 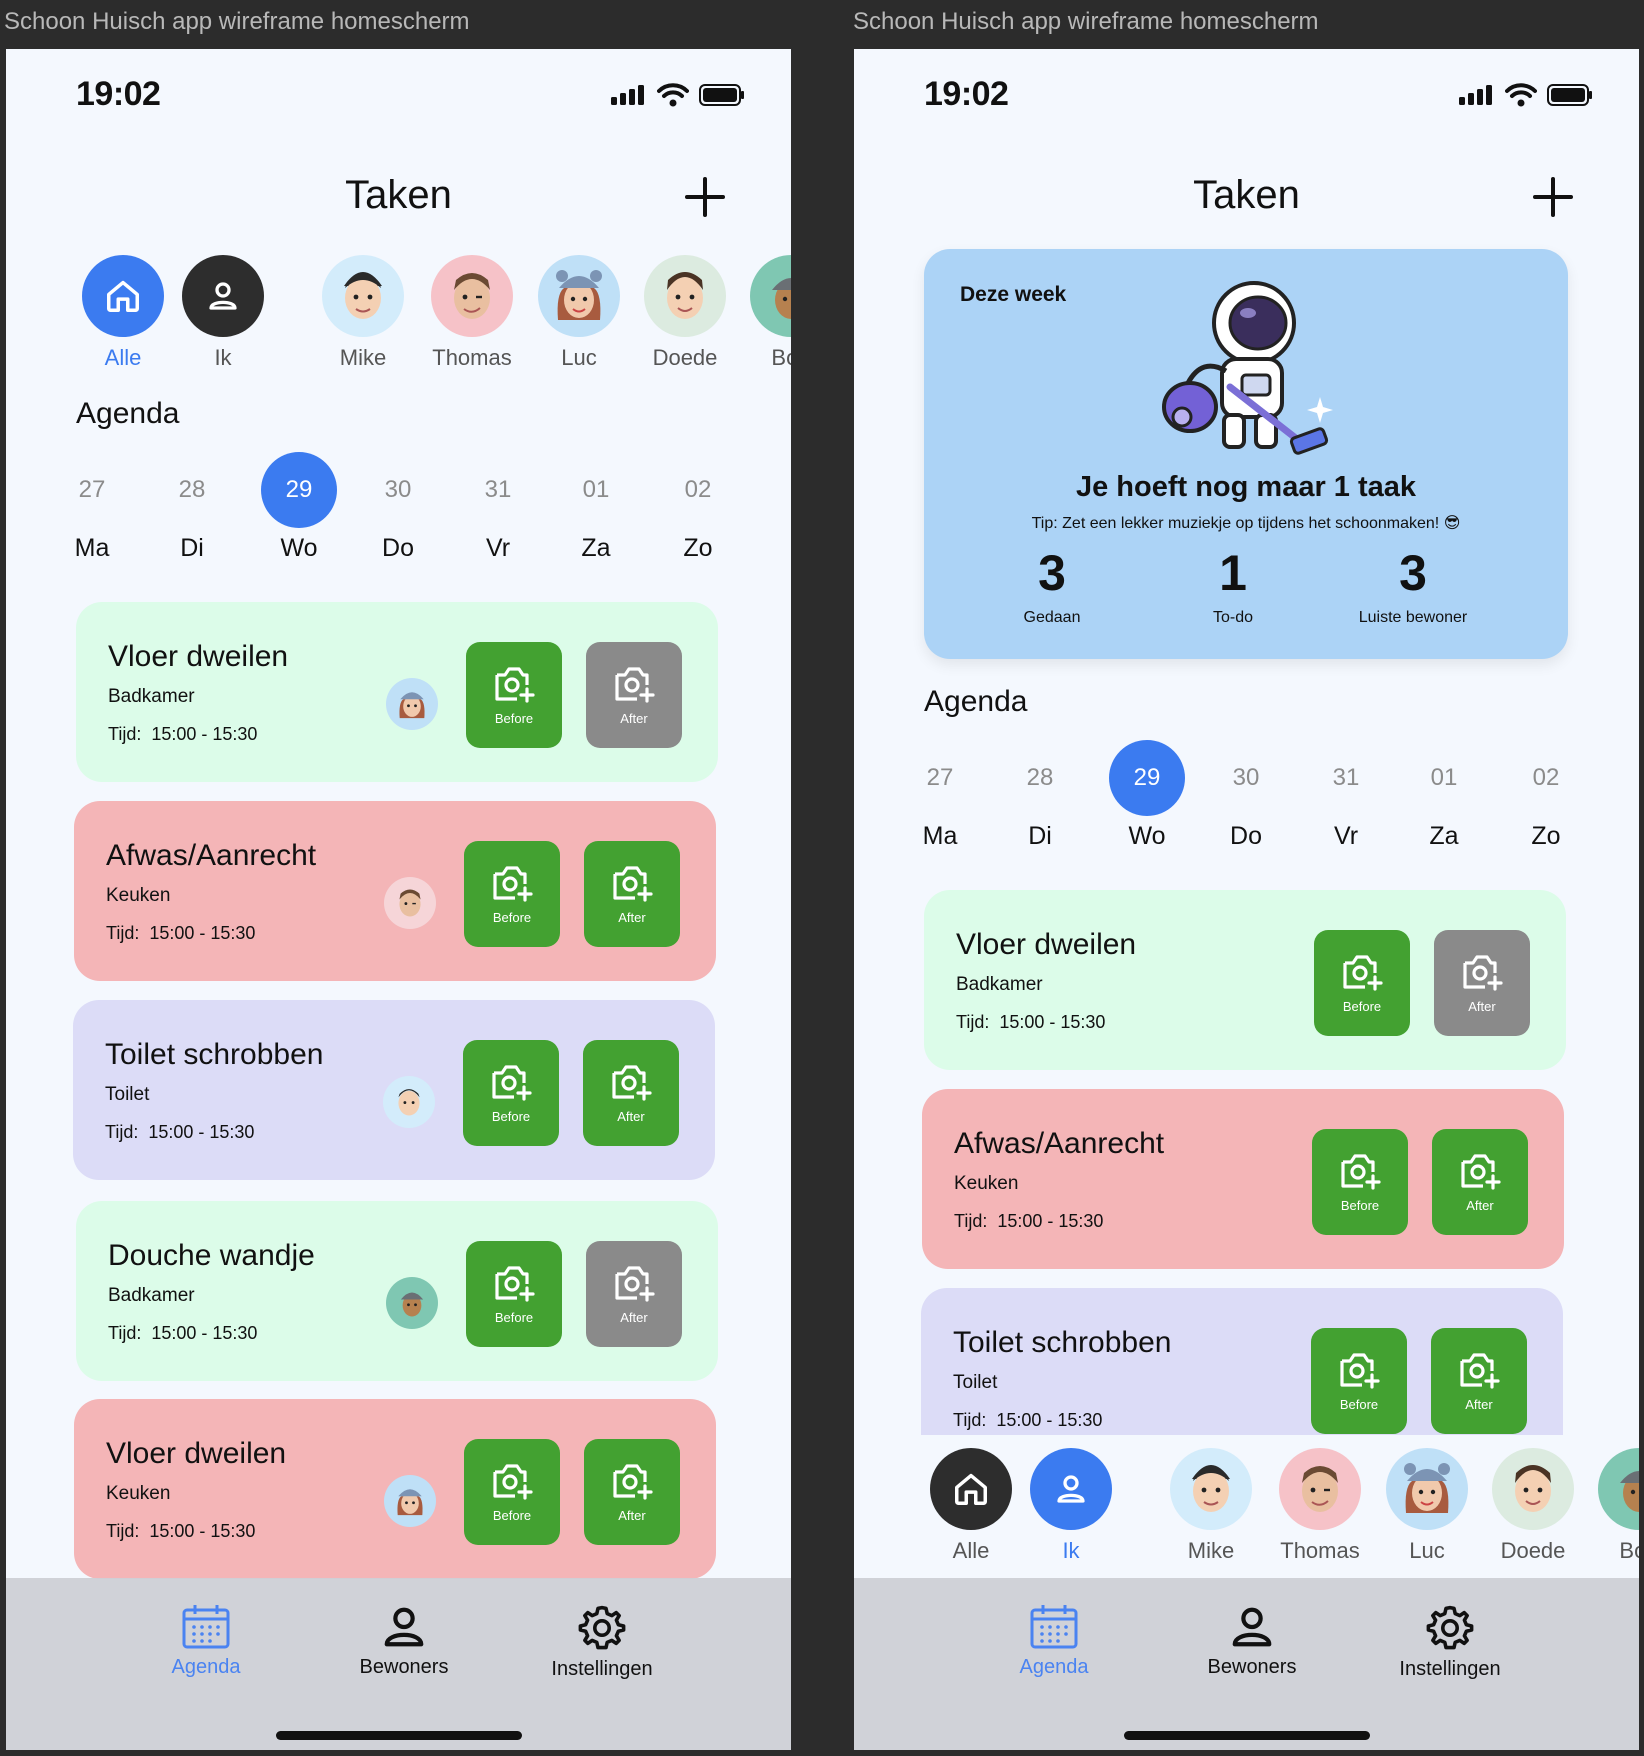 What do you see at coordinates (976, 701) in the screenshot?
I see `agenda-title: Agenda` at bounding box center [976, 701].